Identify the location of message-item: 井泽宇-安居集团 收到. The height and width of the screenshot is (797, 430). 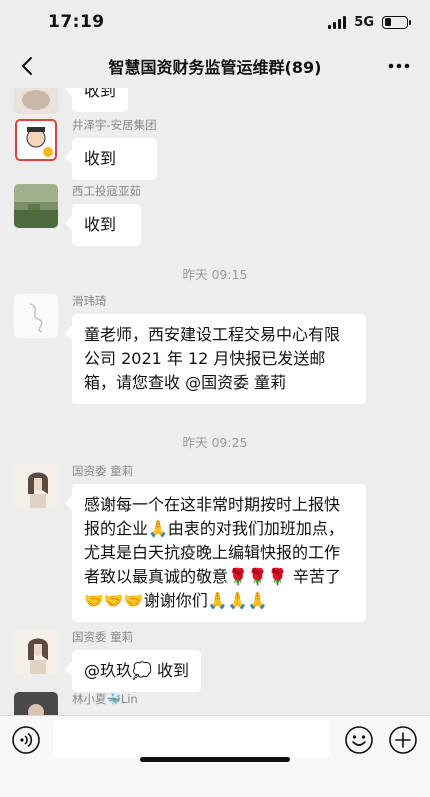
(85, 149).